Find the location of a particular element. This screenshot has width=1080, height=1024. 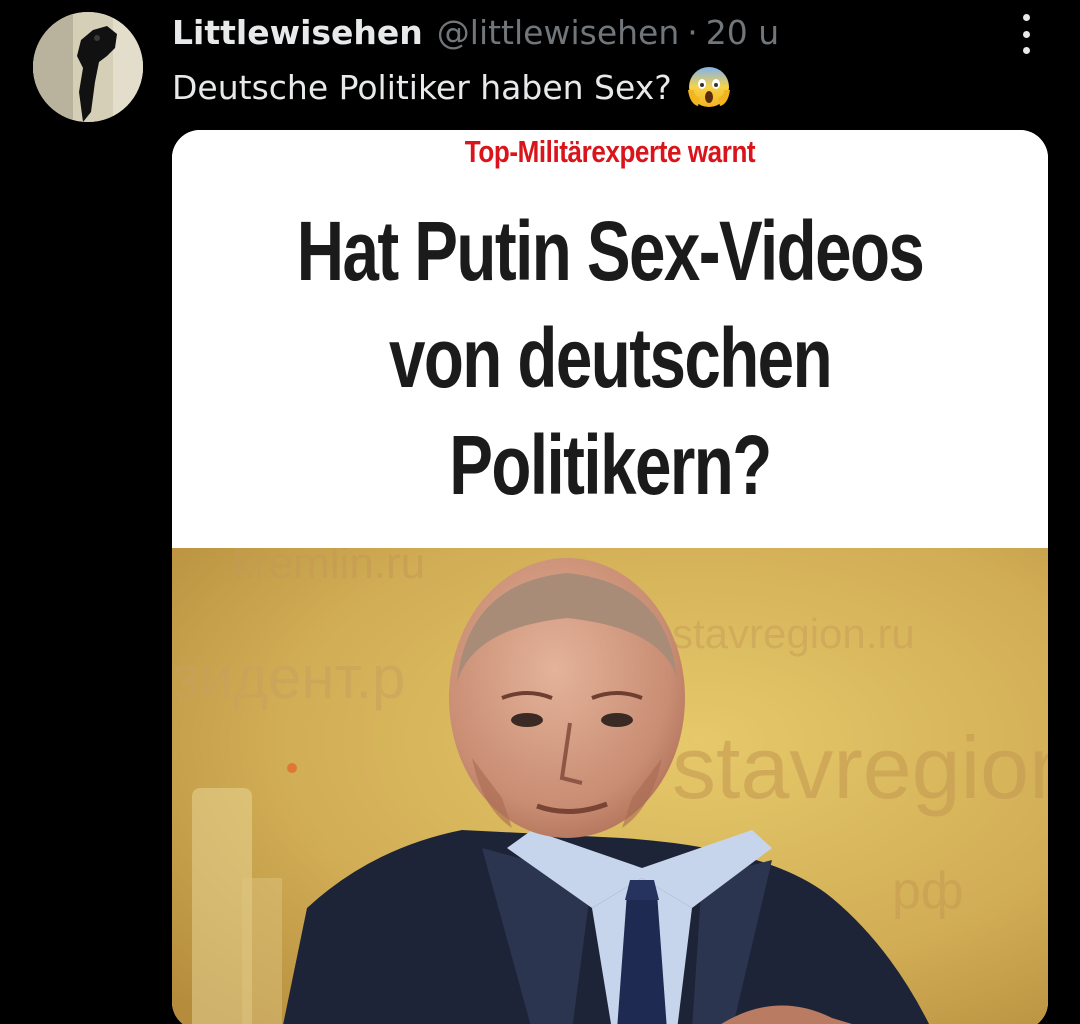

backdrop-text: stavregion is located at coordinates (860, 767).